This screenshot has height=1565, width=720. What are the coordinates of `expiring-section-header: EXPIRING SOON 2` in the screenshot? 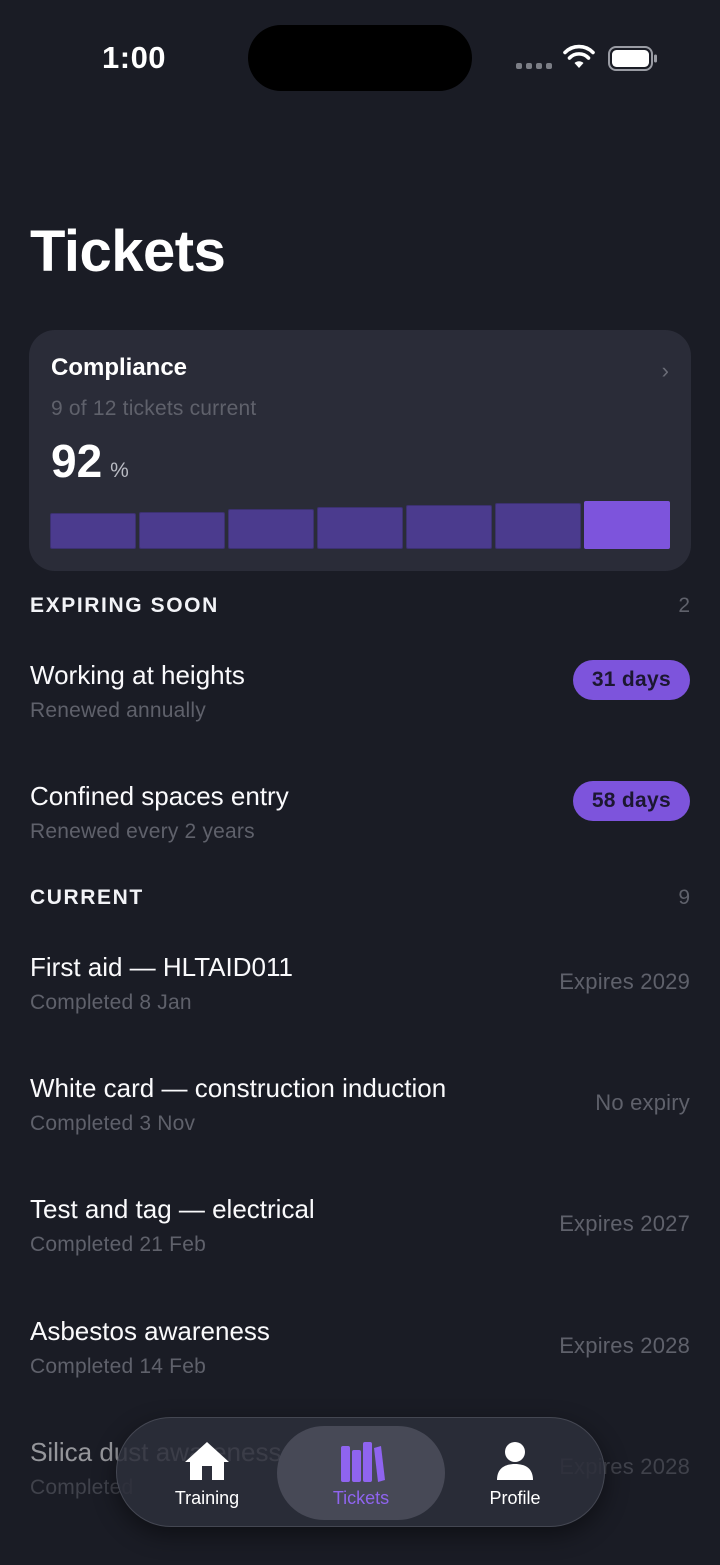 It's located at (360, 606).